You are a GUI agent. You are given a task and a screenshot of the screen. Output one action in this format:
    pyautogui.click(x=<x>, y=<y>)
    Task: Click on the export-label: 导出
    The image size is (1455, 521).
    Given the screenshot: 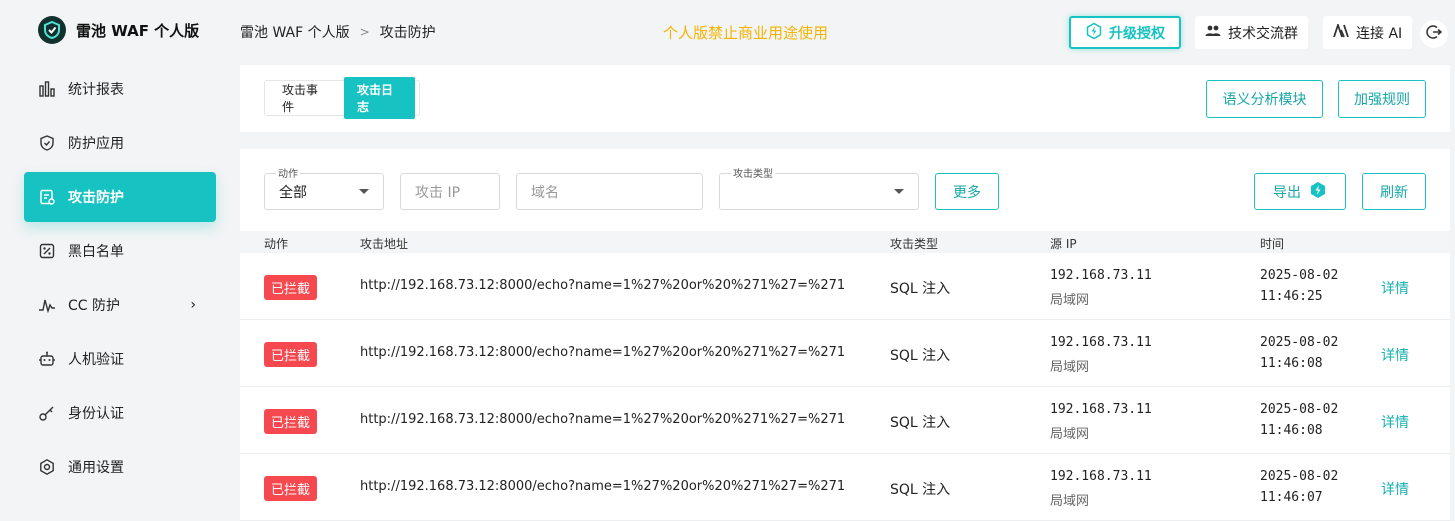 What is the action you would take?
    pyautogui.click(x=1287, y=192)
    